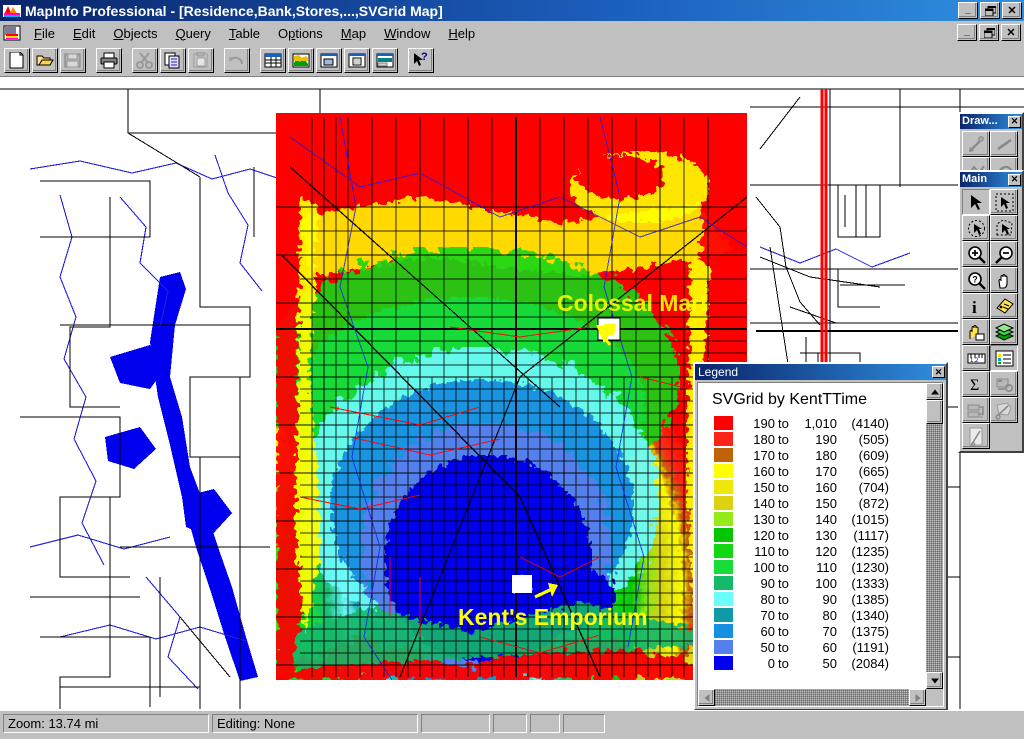  I want to click on main-toolbar-title: Main, so click(975, 179).